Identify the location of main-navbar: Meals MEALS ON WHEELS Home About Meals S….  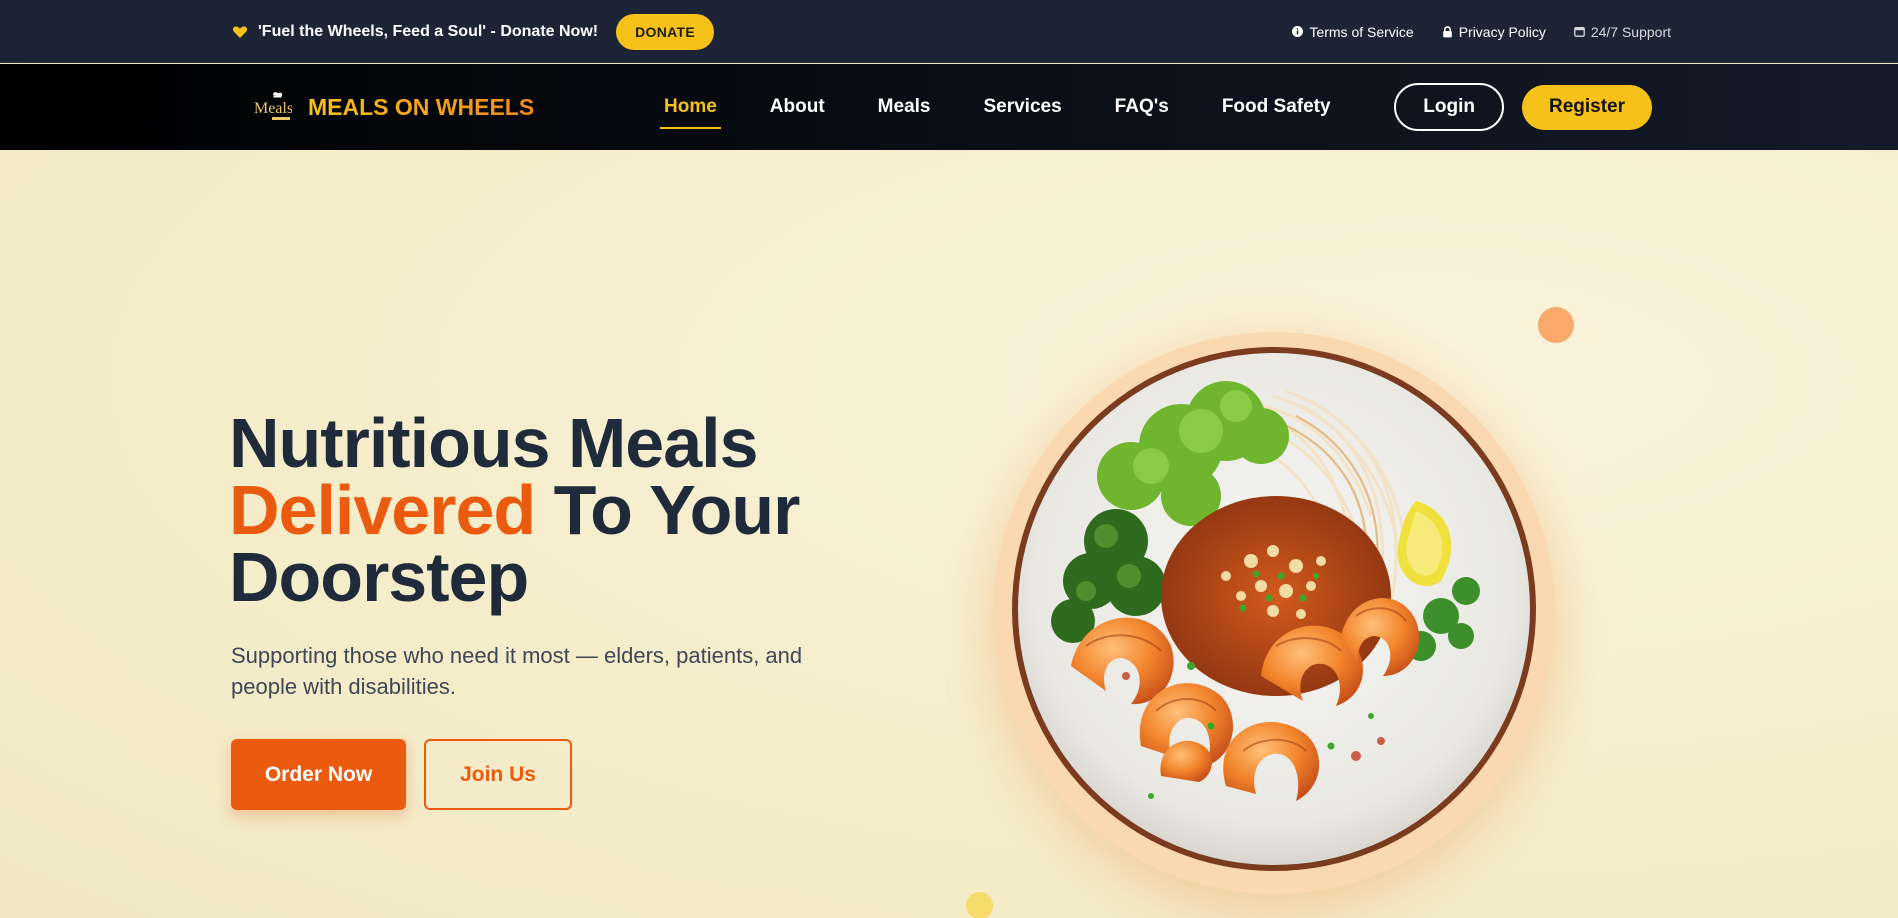
(949, 107).